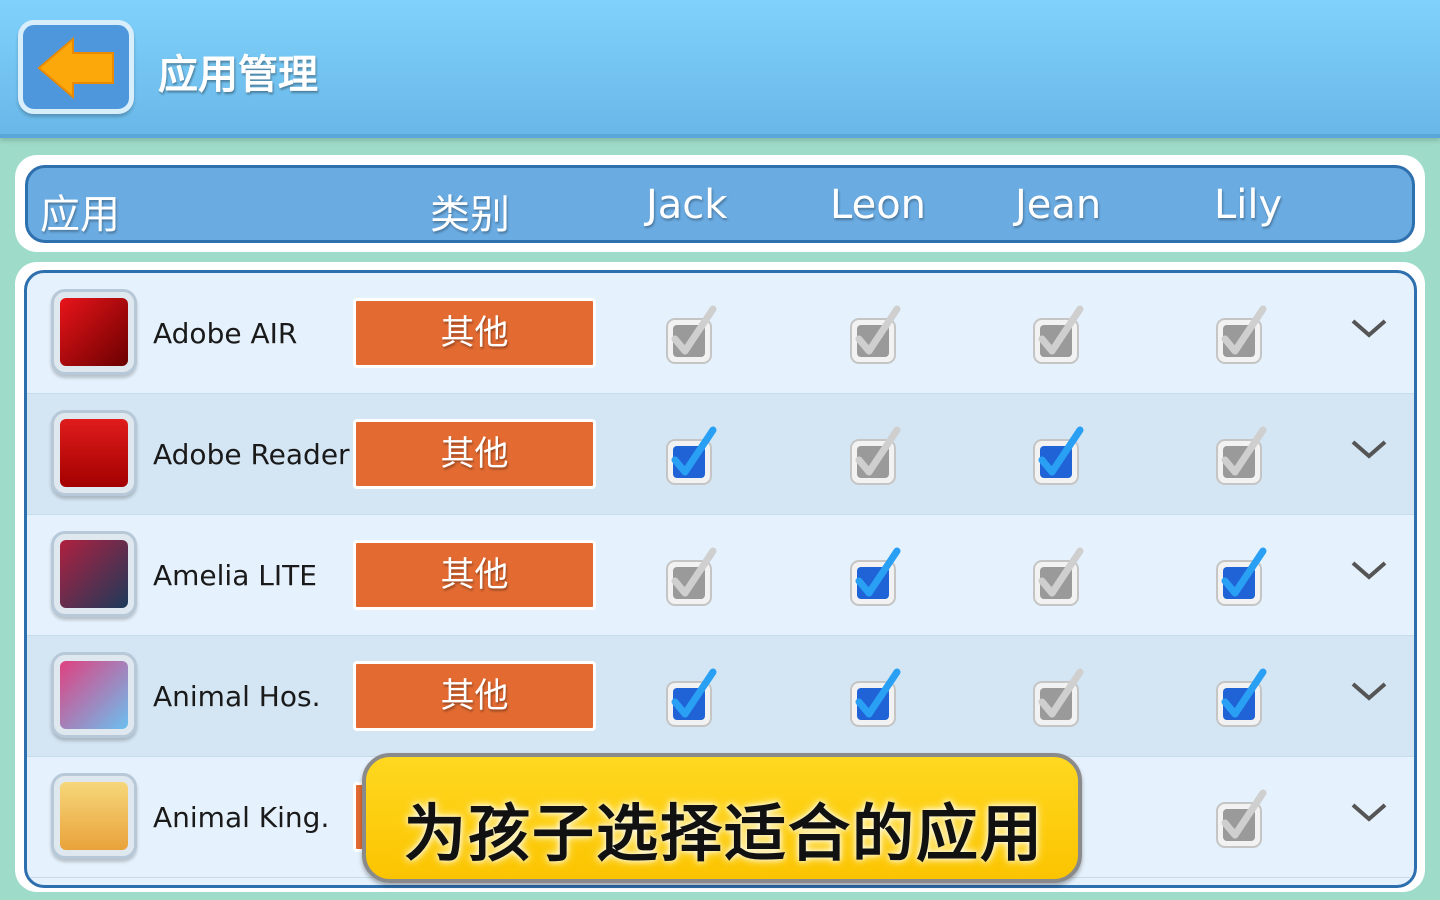  What do you see at coordinates (1248, 205) in the screenshot?
I see `column-lily: Lily` at bounding box center [1248, 205].